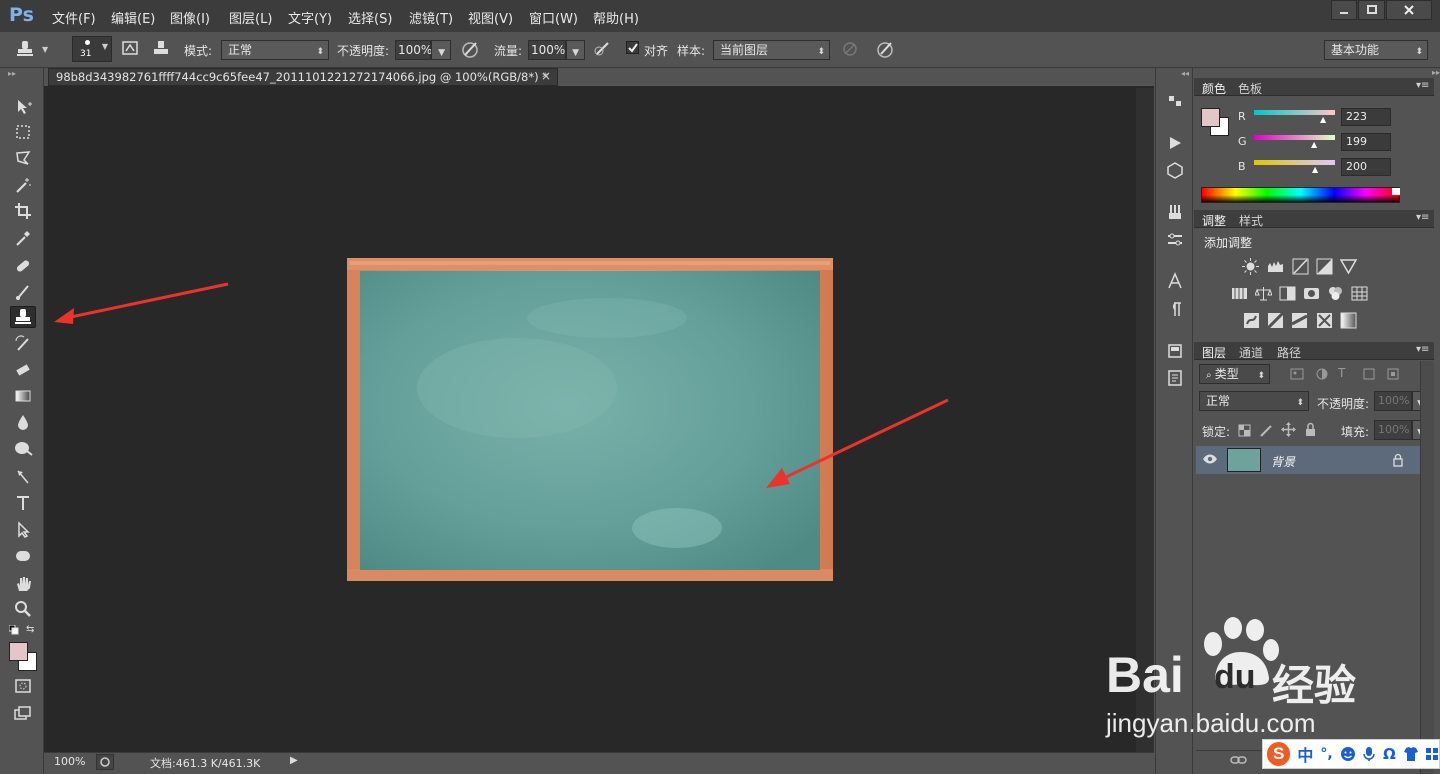 This screenshot has width=1440, height=774. What do you see at coordinates (1366, 142) in the screenshot?
I see `channel-g-input: 199` at bounding box center [1366, 142].